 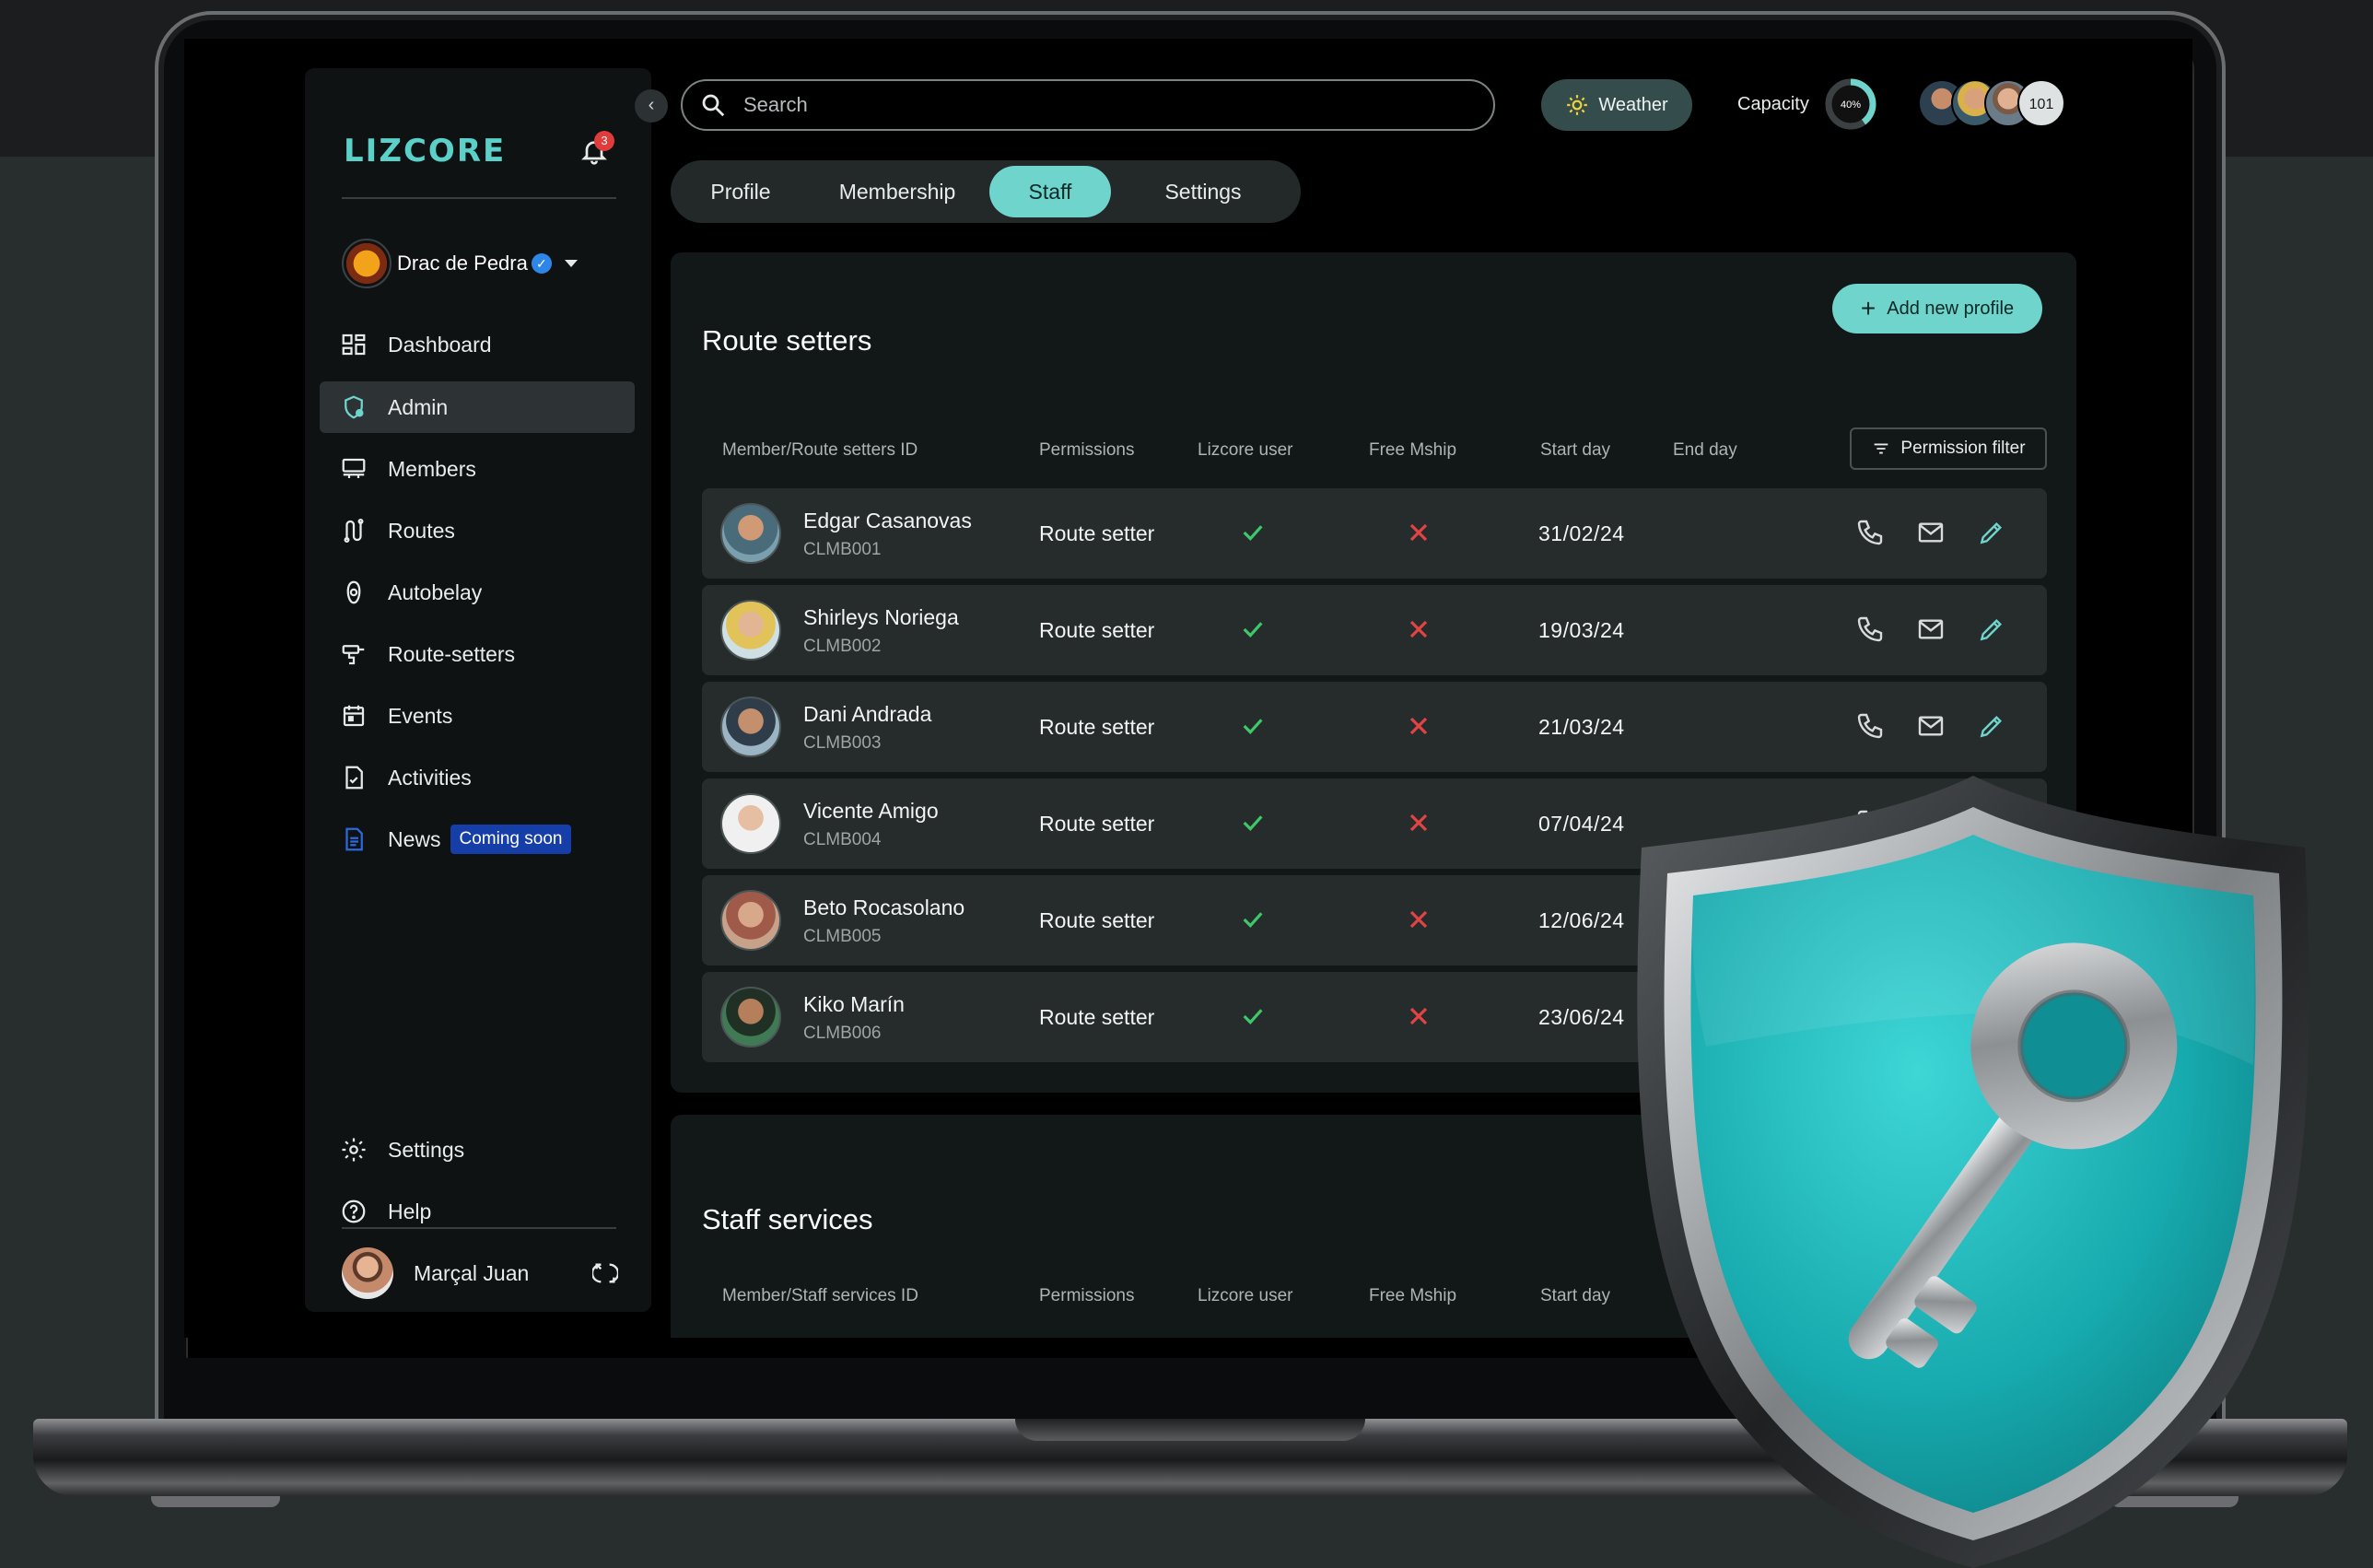 What do you see at coordinates (472, 1272) in the screenshot?
I see `user-name: Marçal Juan` at bounding box center [472, 1272].